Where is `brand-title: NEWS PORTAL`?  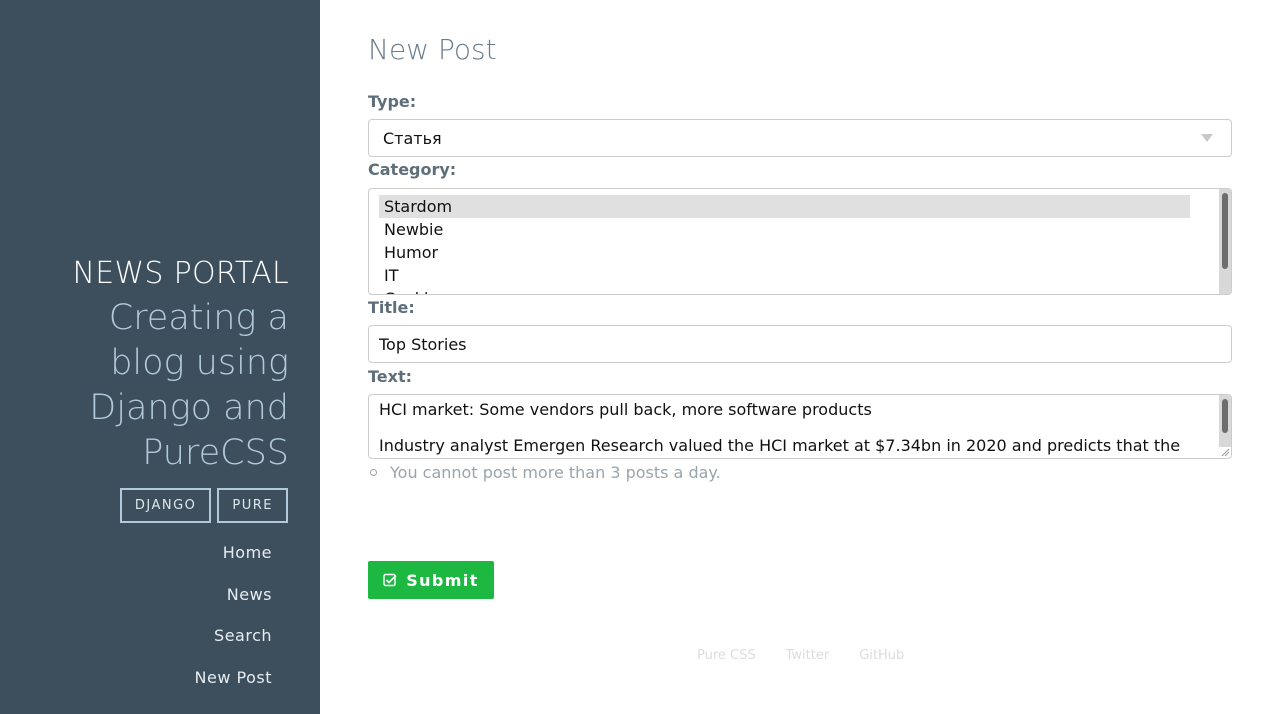
brand-title: NEWS PORTAL is located at coordinates (180, 273).